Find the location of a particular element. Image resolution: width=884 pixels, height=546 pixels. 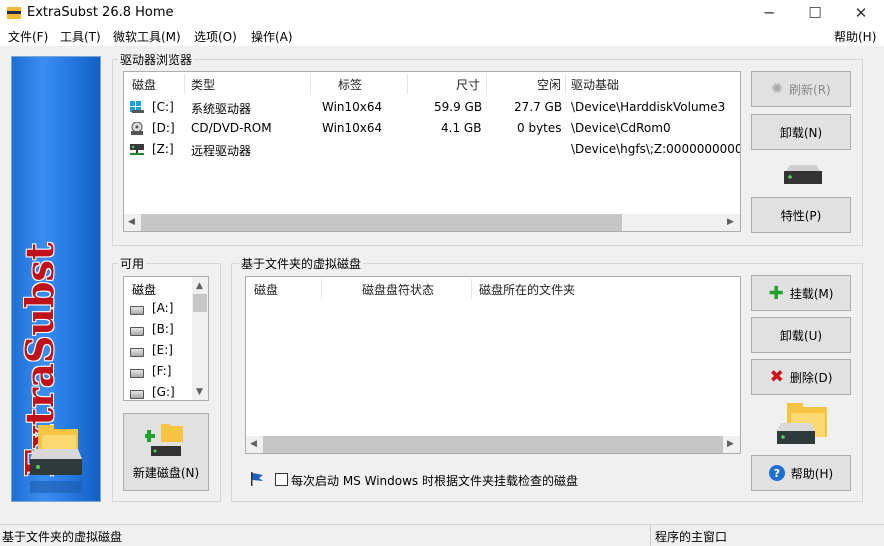

col-type: 类型 is located at coordinates (203, 84).